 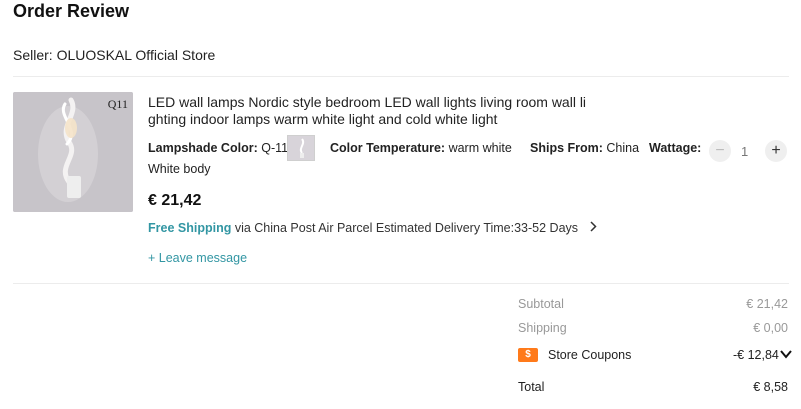 I want to click on attr-ships-from: Ships From: China, so click(x=584, y=148).